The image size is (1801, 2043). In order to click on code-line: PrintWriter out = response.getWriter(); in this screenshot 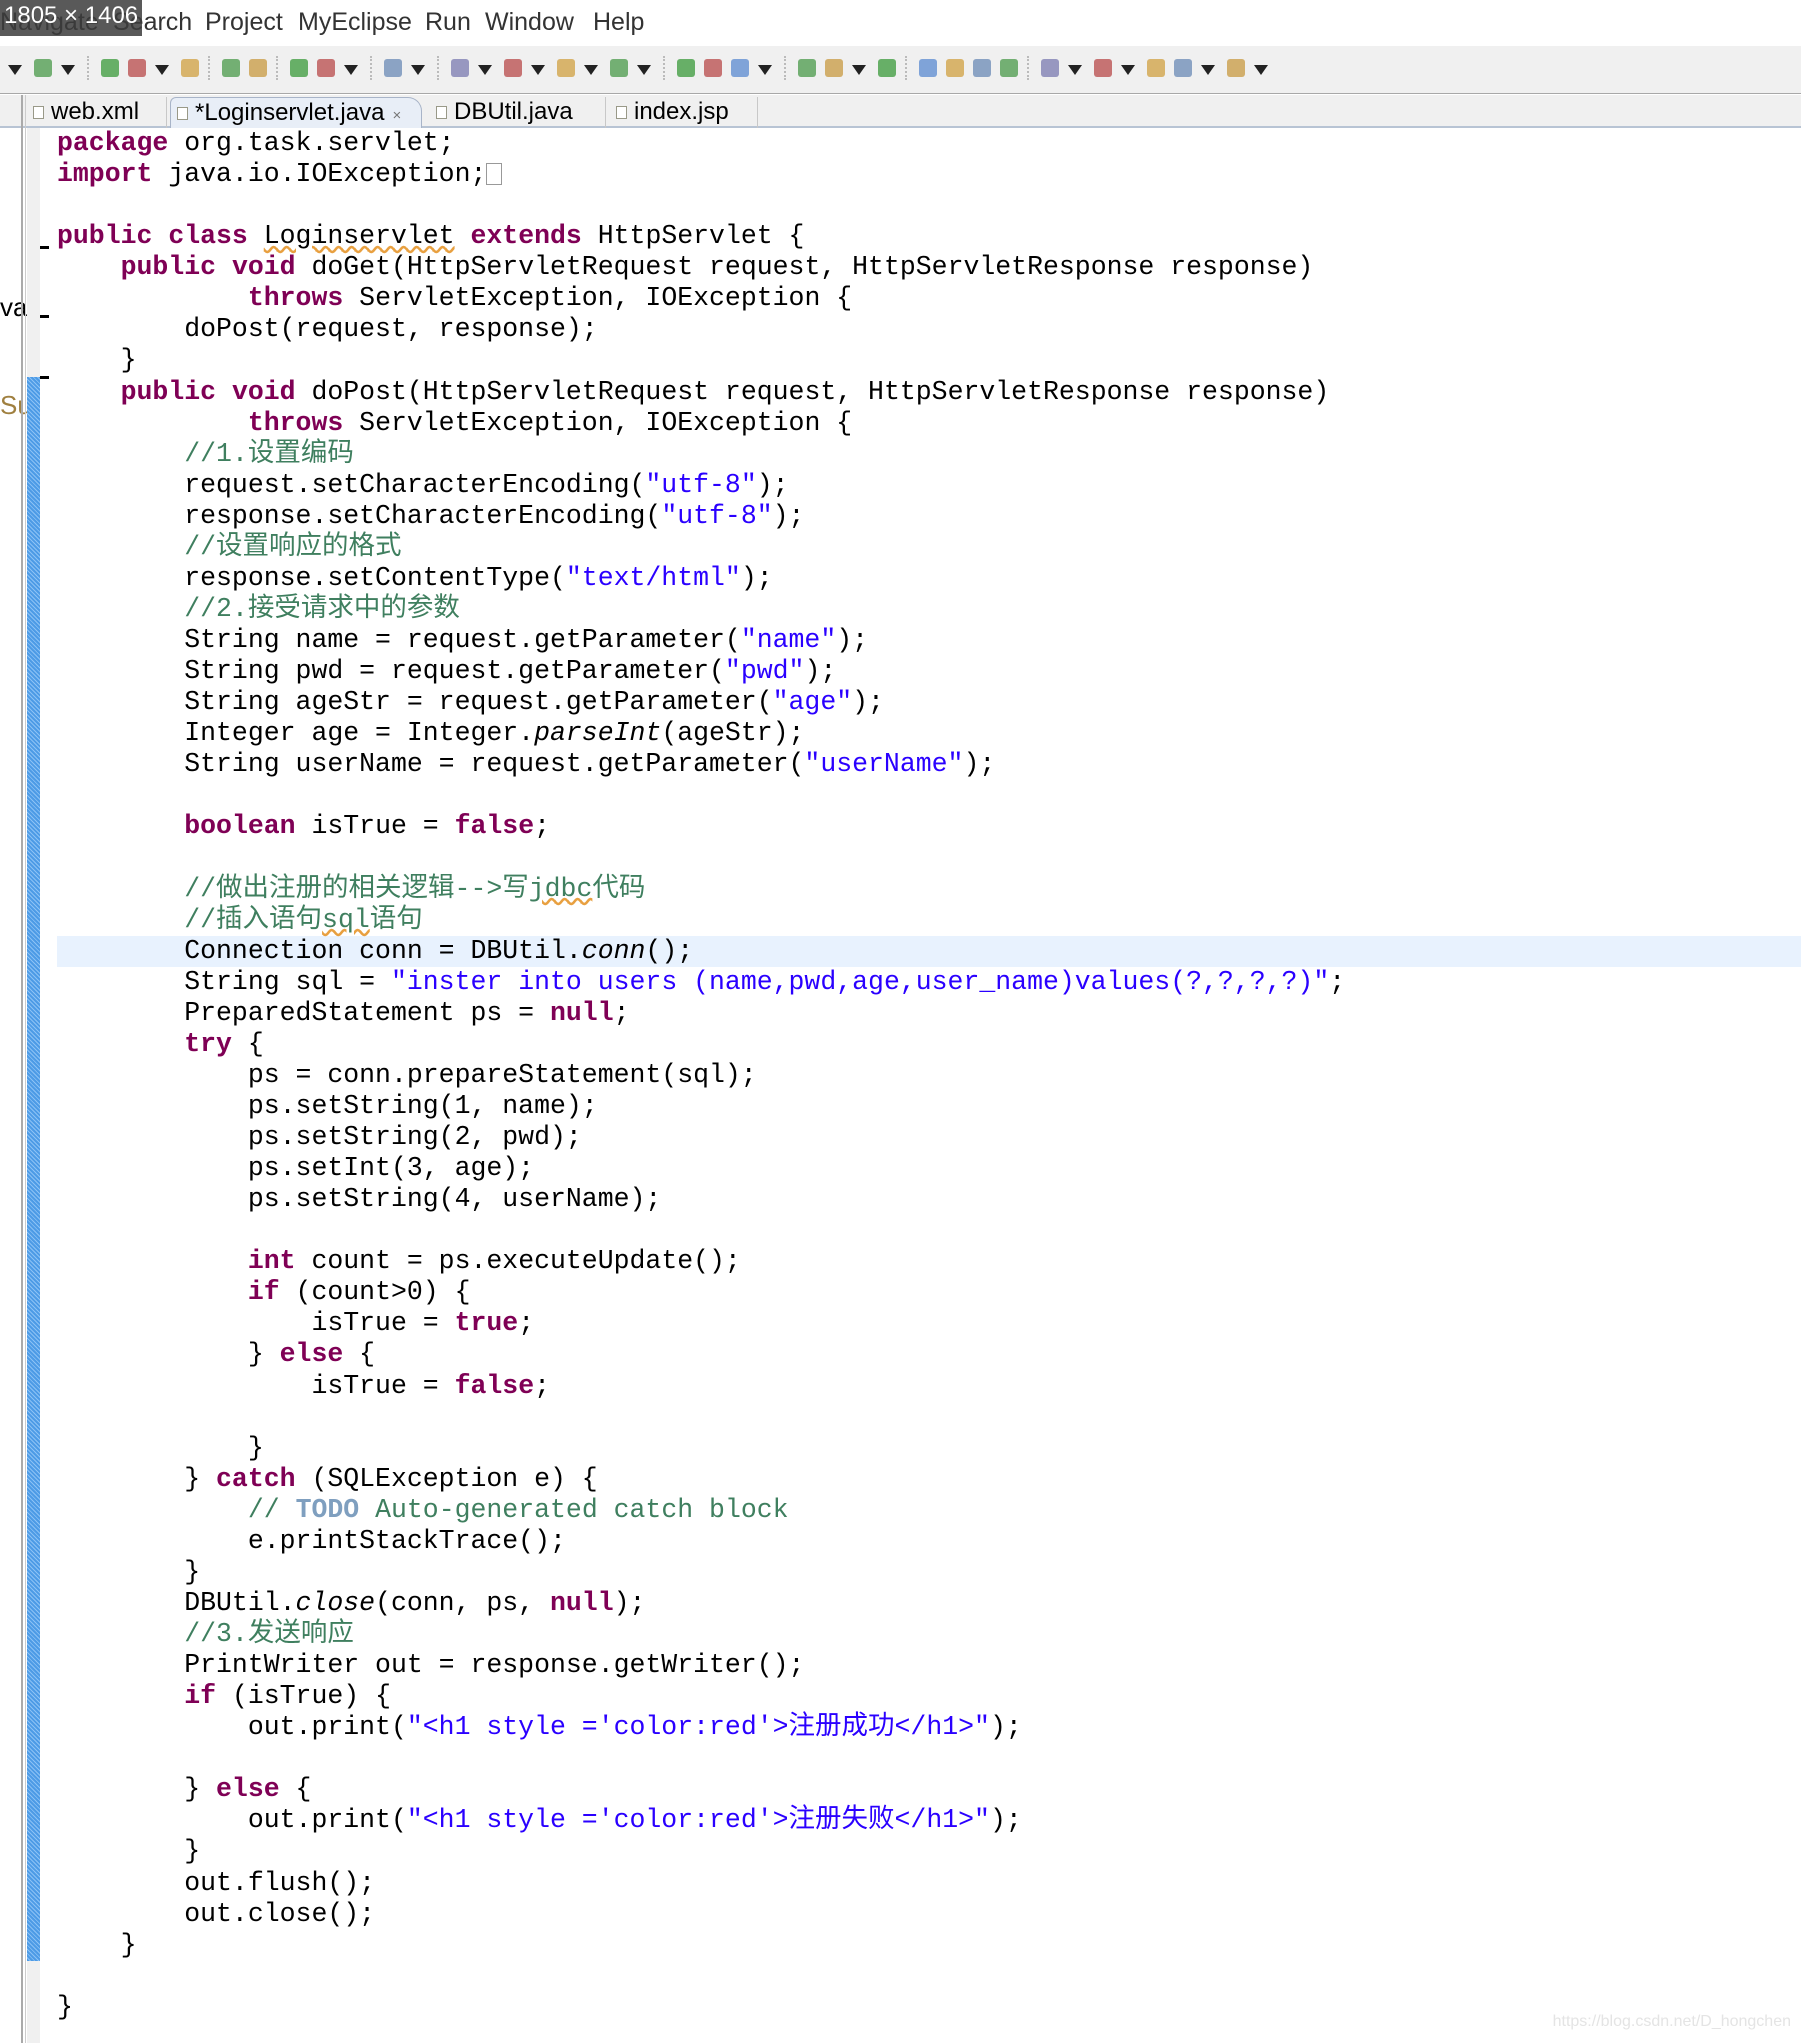, I will do `click(929, 1665)`.